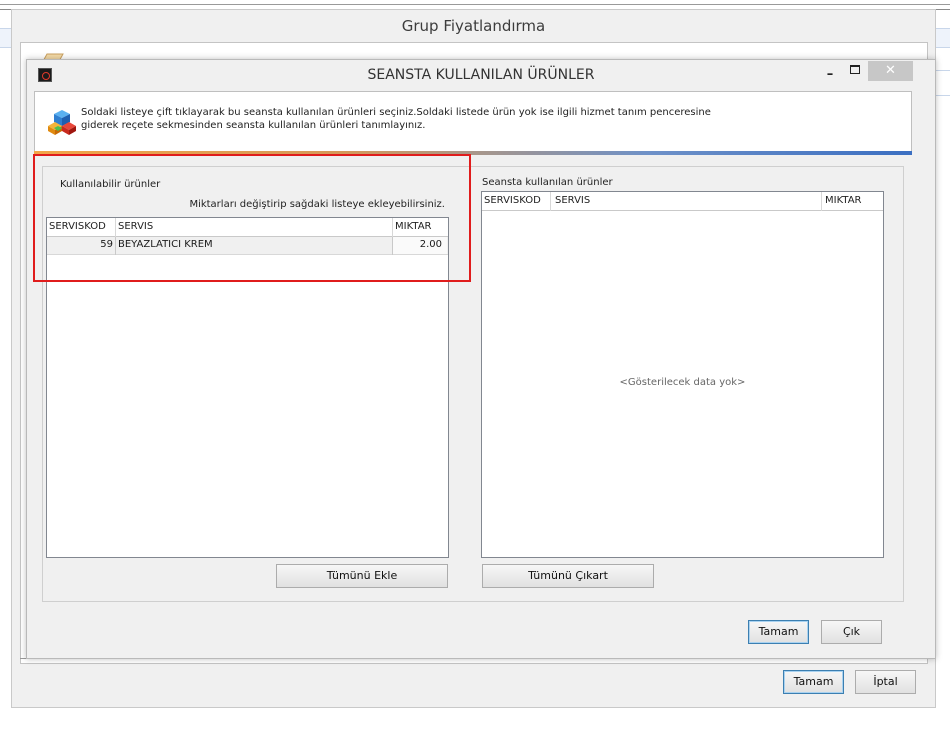 The height and width of the screenshot is (730, 950). I want to click on close-icon: ✕, so click(890, 71).